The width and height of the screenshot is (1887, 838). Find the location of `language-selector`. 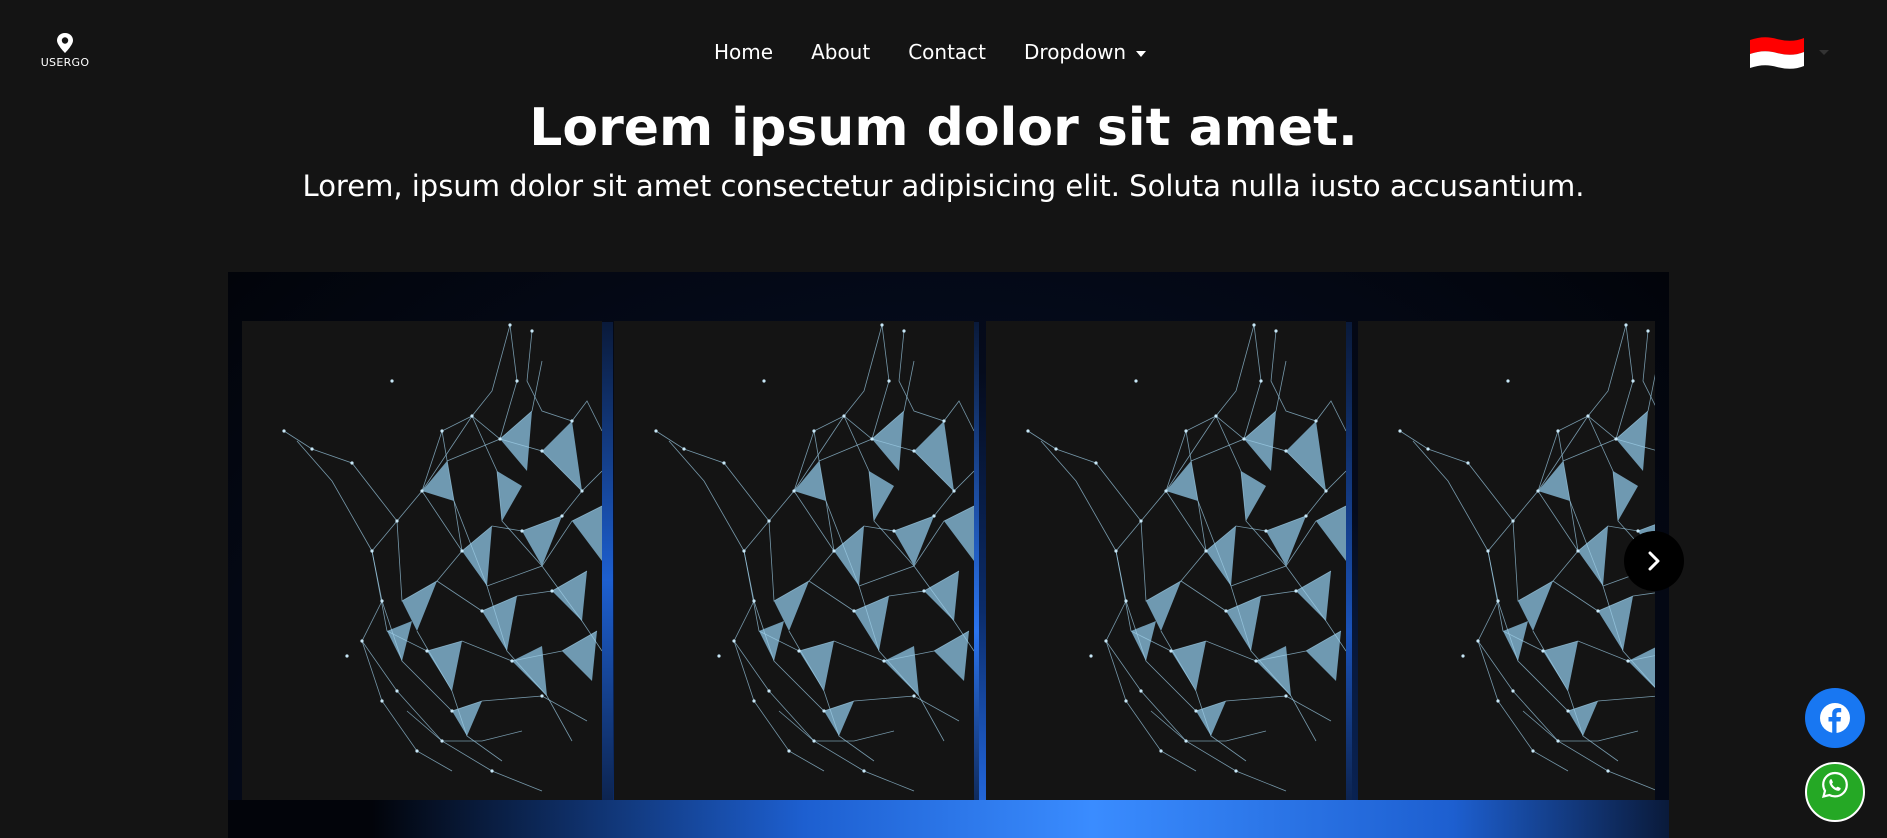

language-selector is located at coordinates (1789, 52).